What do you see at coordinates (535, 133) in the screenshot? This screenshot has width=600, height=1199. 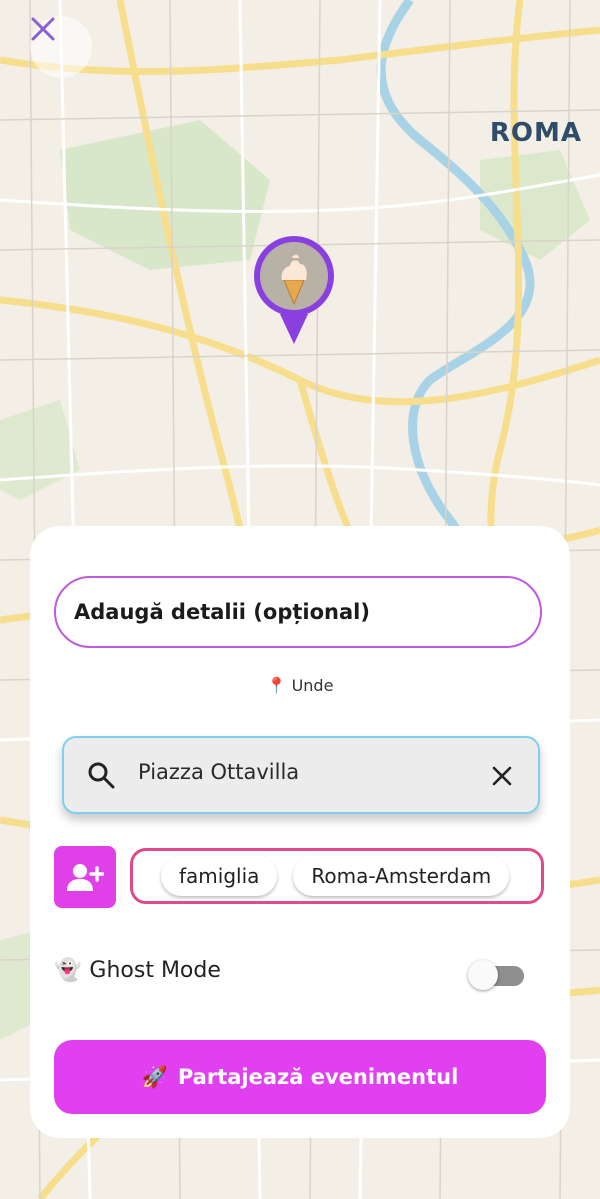 I see `map-city-label: ROMA` at bounding box center [535, 133].